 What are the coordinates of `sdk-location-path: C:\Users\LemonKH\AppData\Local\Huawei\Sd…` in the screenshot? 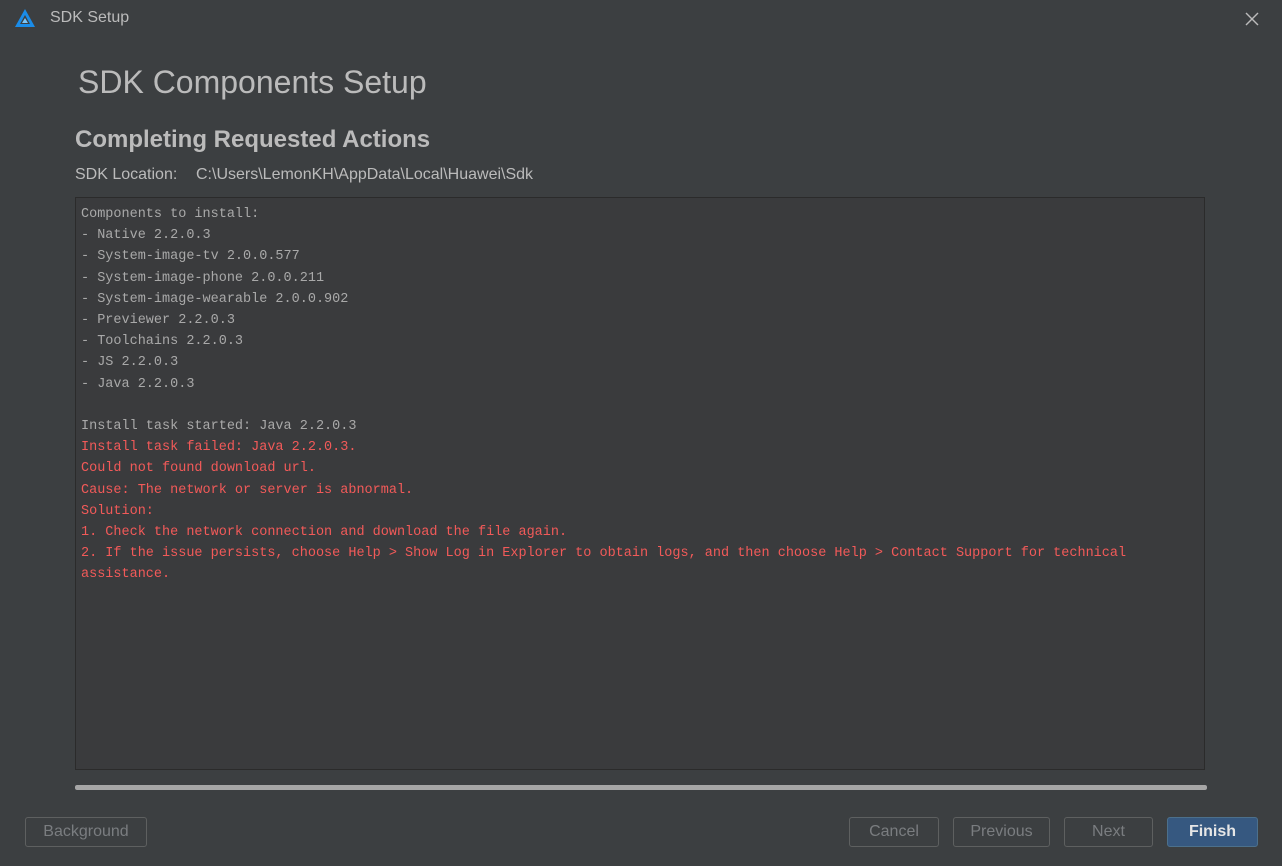 It's located at (365, 174).